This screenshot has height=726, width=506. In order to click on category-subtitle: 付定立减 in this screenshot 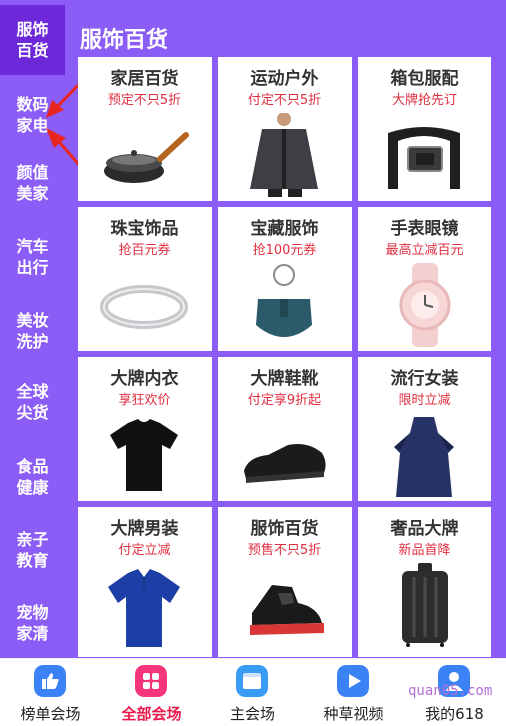, I will do `click(144, 550)`.